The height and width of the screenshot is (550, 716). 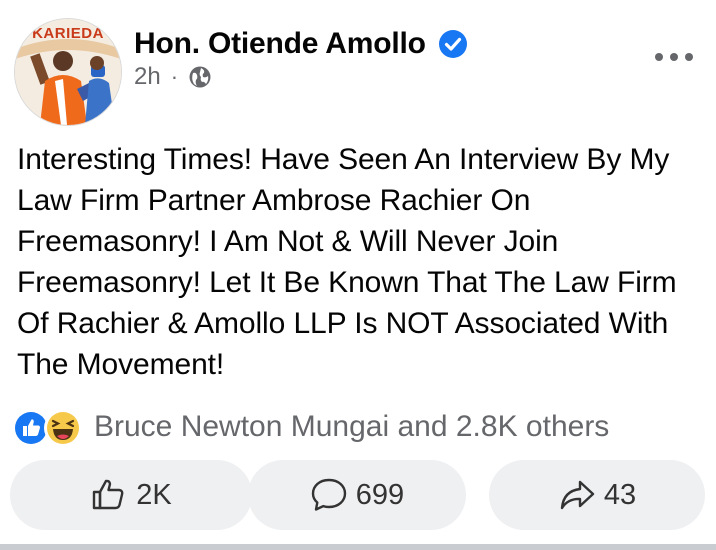 I want to click on author-avatar: KARIEDA, so click(x=68, y=72).